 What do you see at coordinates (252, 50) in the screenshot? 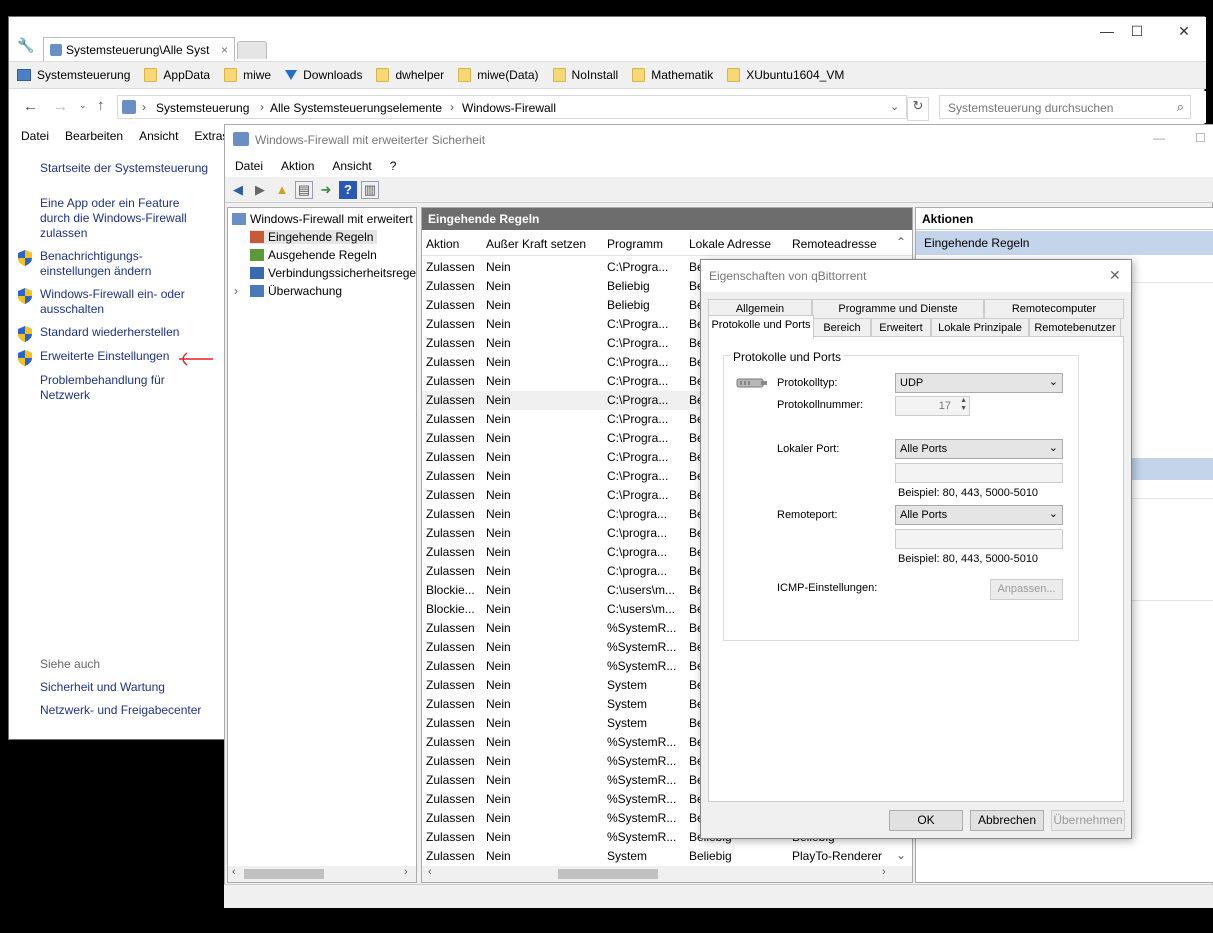
I see `new-tab-button` at bounding box center [252, 50].